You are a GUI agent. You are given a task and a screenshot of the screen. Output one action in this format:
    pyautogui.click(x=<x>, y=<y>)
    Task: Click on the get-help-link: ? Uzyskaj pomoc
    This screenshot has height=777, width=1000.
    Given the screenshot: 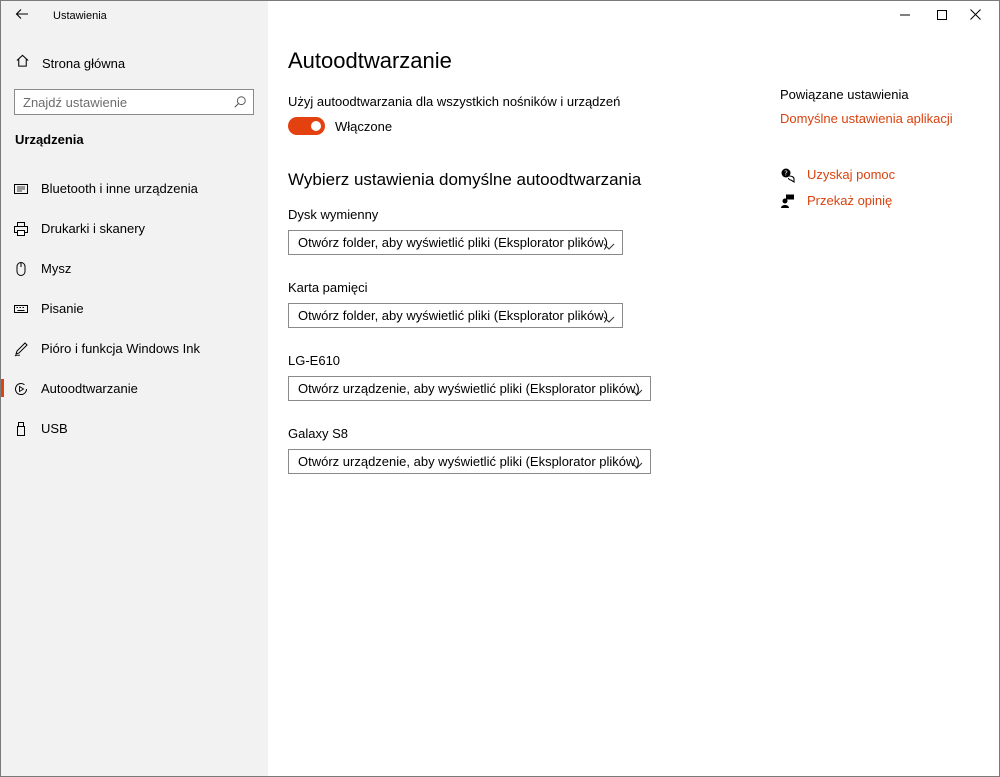 What is the action you would take?
    pyautogui.click(x=837, y=175)
    